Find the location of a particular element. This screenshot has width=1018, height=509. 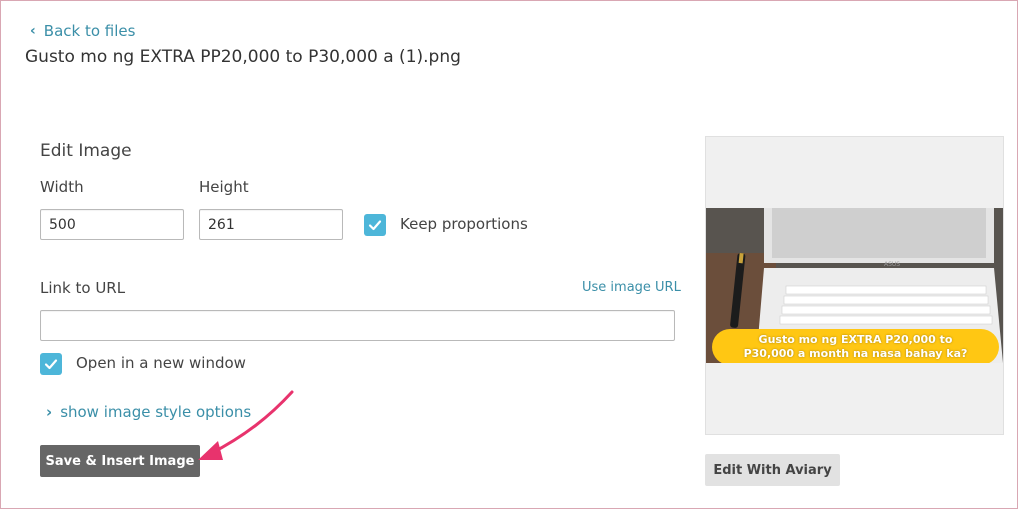

open-new-window-label: Open in a new window is located at coordinates (161, 363).